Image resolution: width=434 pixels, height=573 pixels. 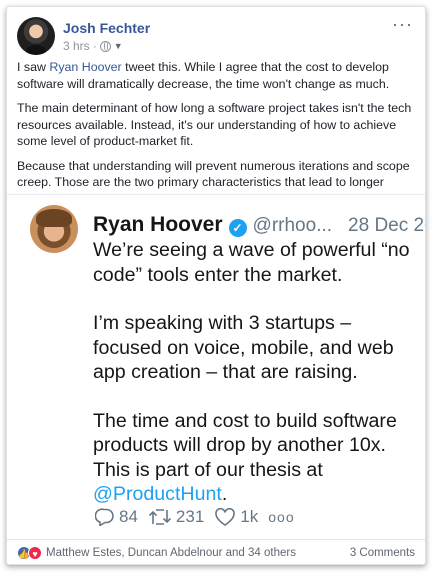 I want to click on tweet-date: 28 Dec 2018, so click(x=386, y=226).